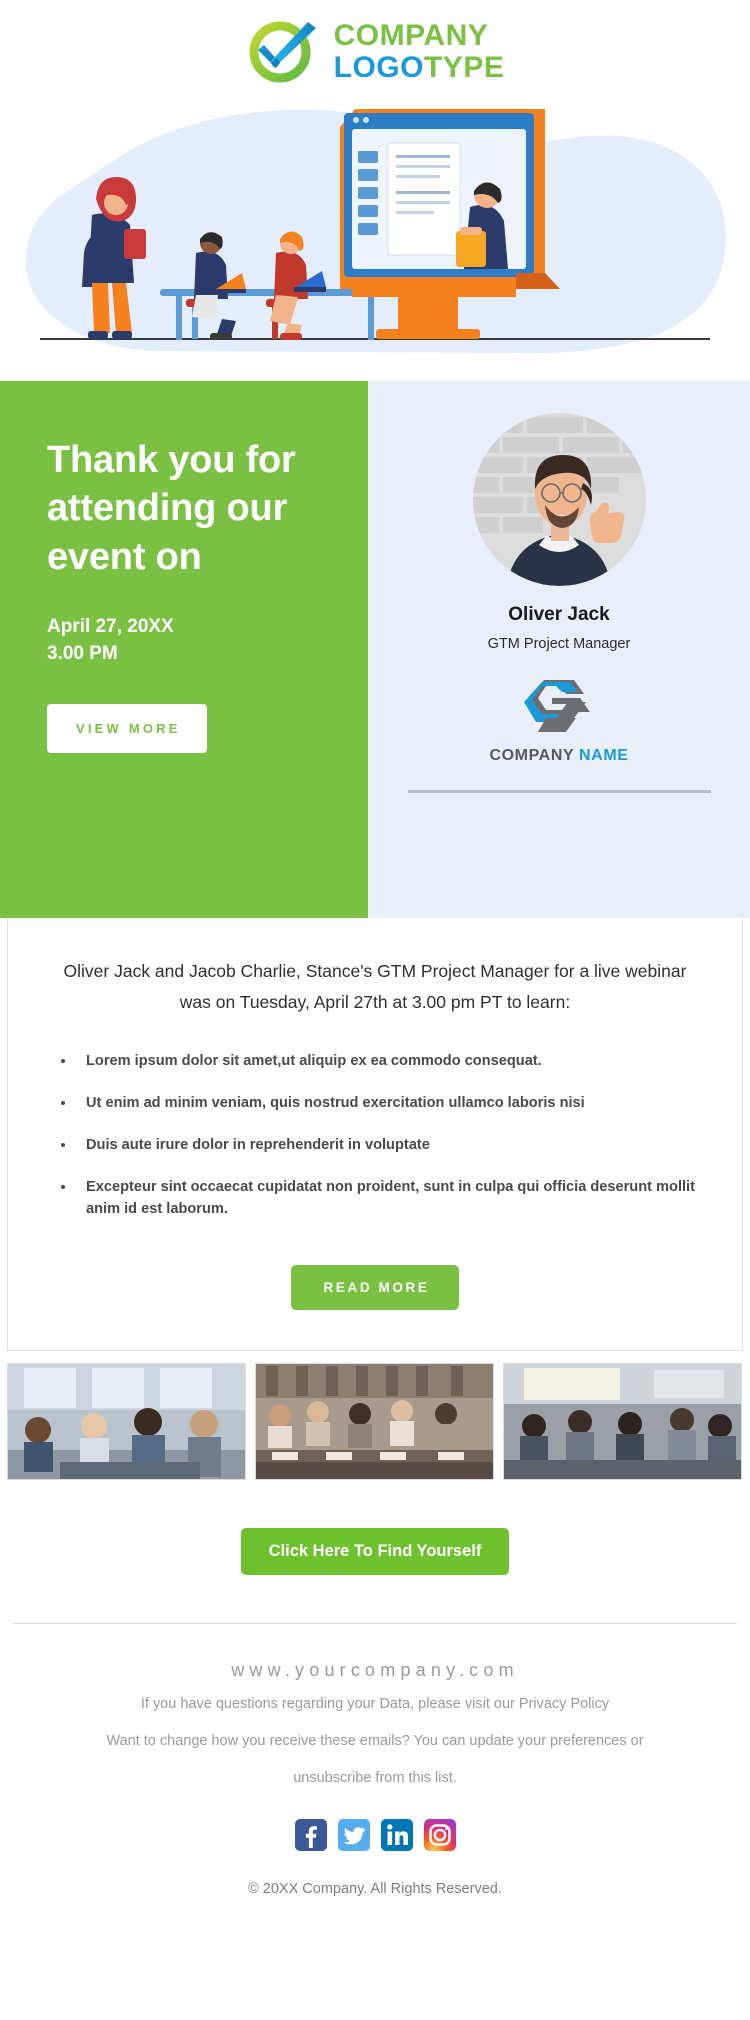 This screenshot has height=2020, width=750. I want to click on footer-unsubscribe-line: unsubscribe from this list., so click(375, 1778).